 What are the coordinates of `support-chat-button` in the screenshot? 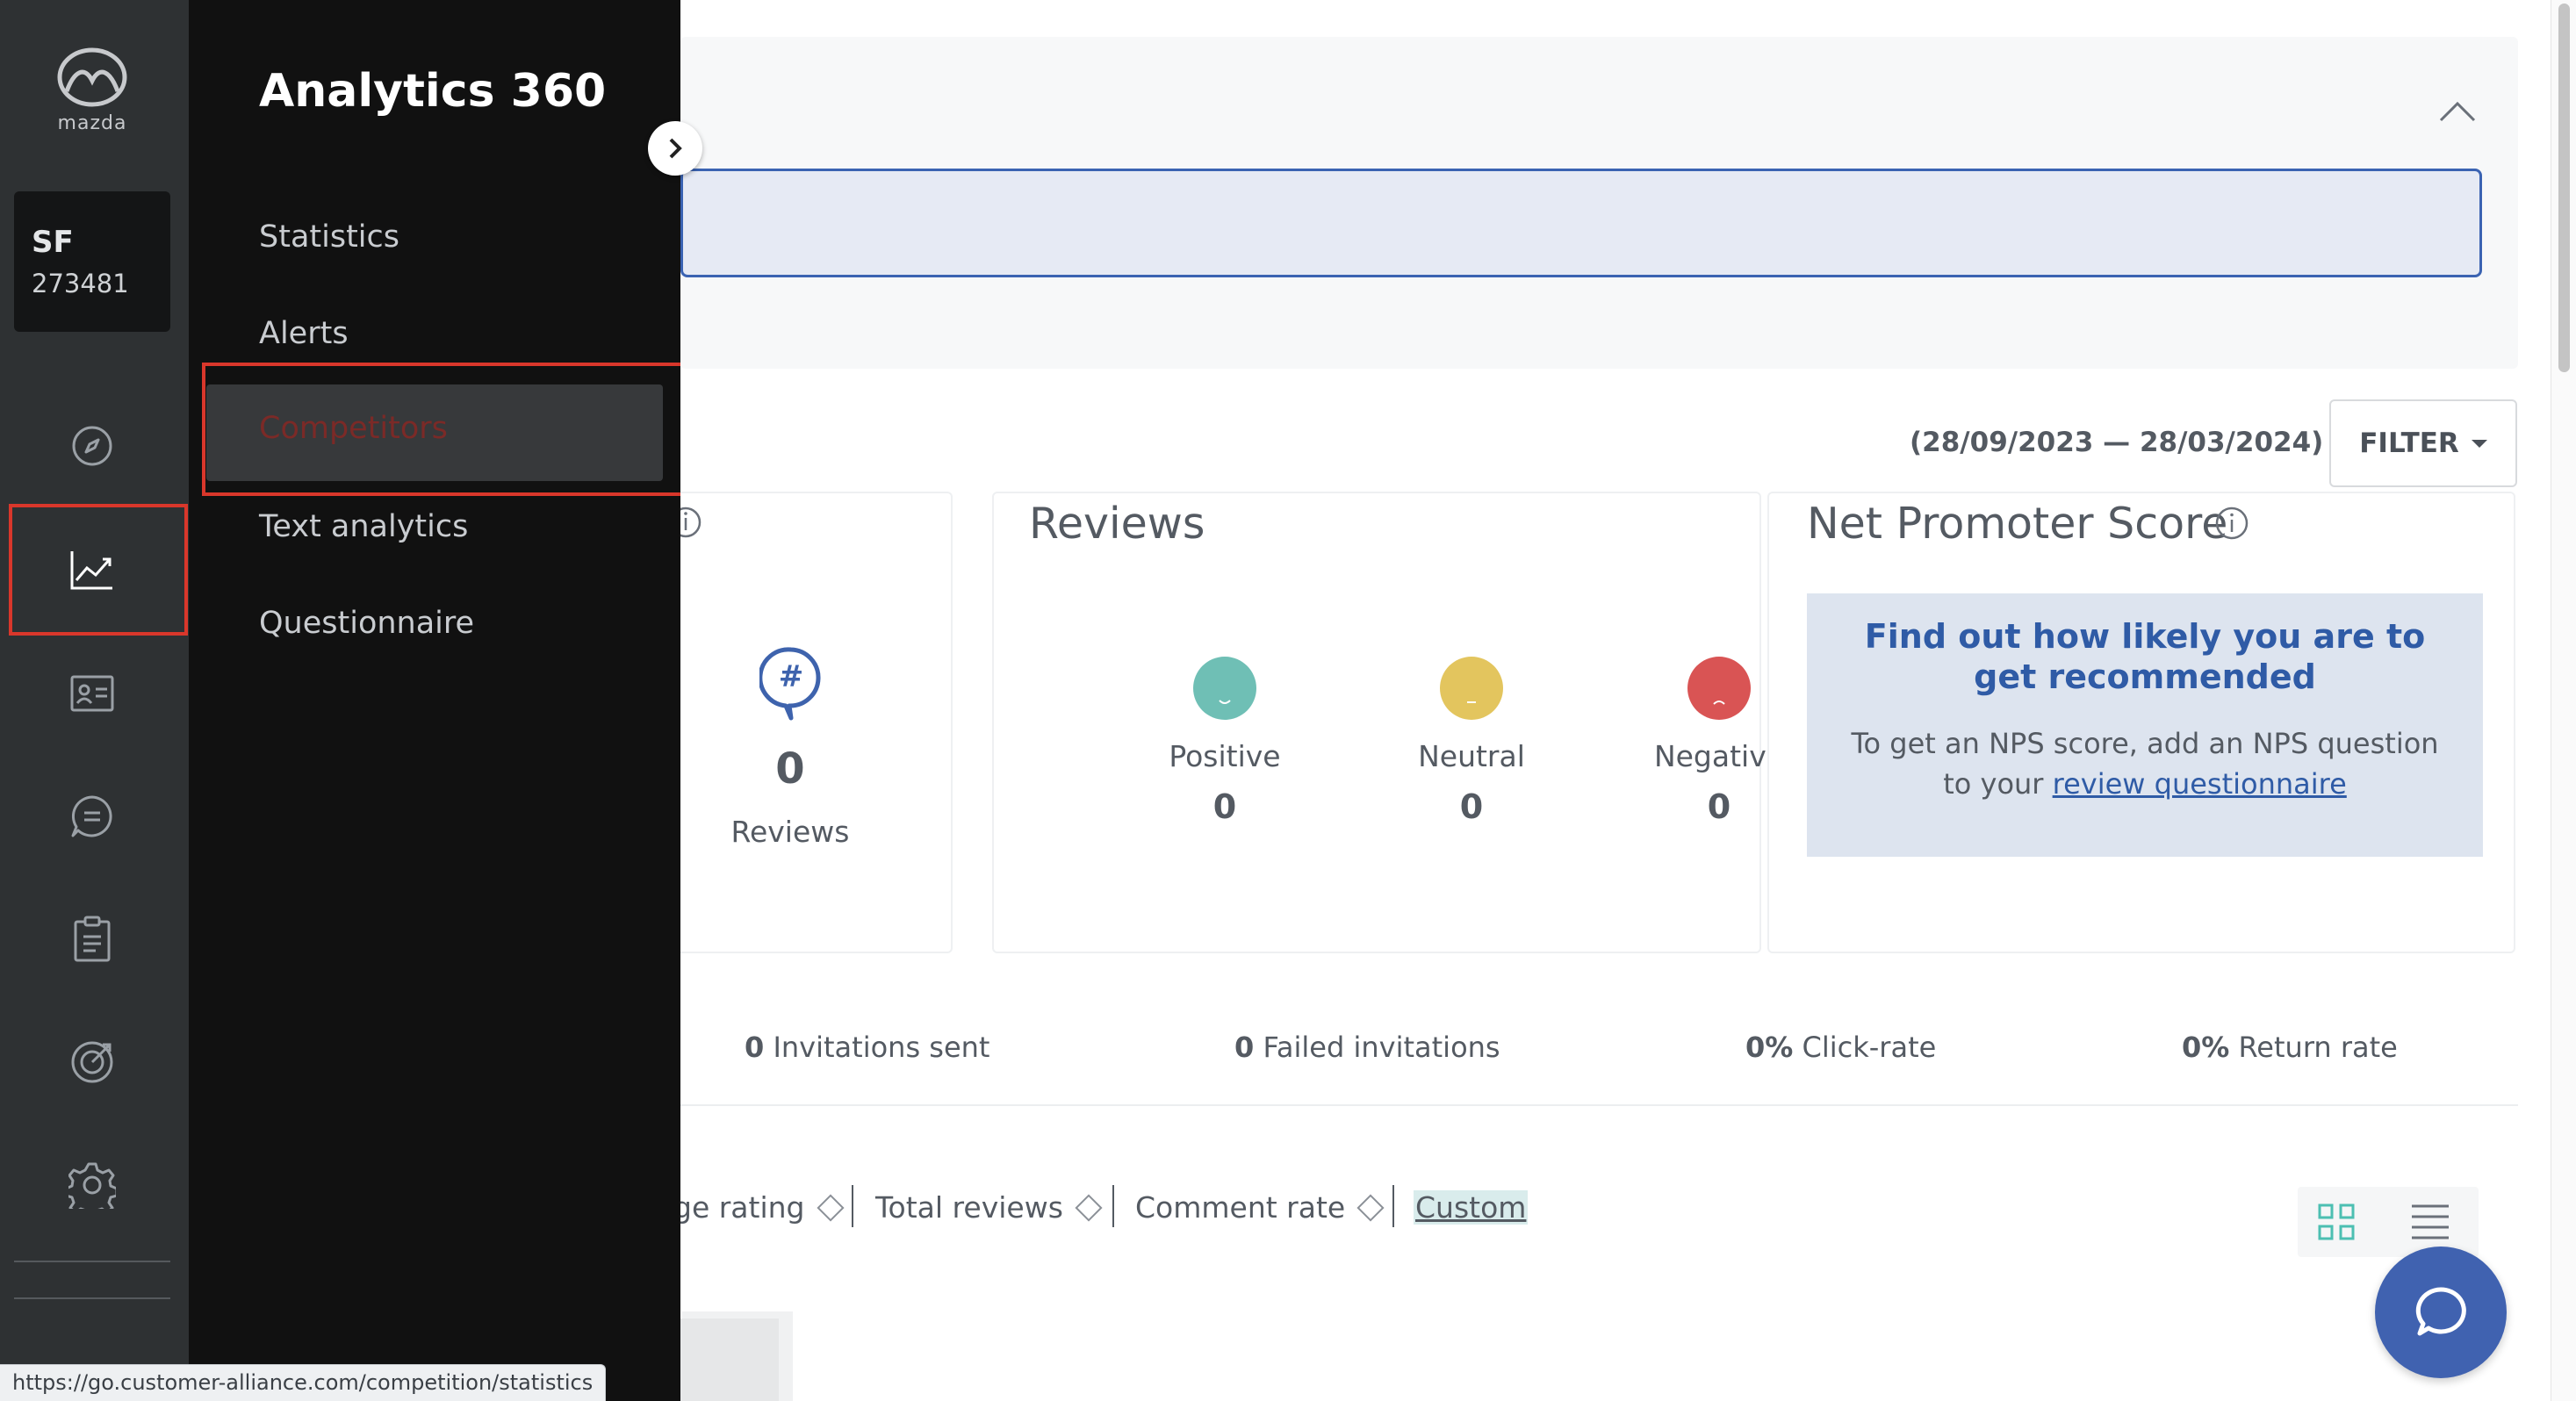 It's located at (2441, 1312).